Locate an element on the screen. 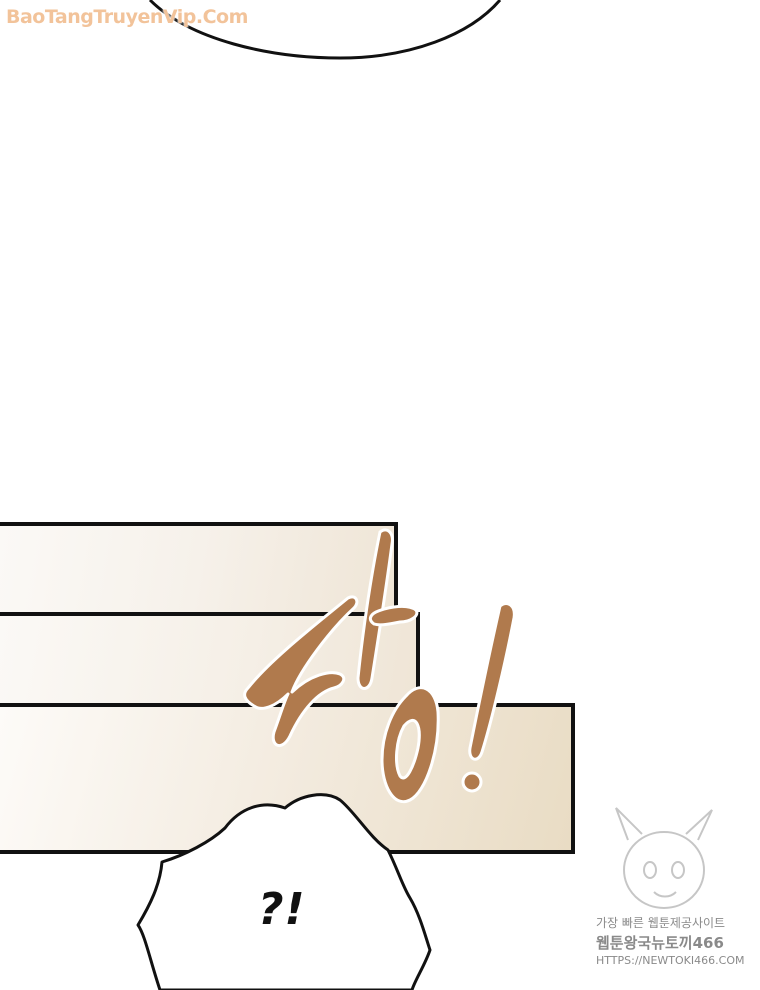 The height and width of the screenshot is (990, 760). sfx-clang-lettering is located at coordinates (379, 666).